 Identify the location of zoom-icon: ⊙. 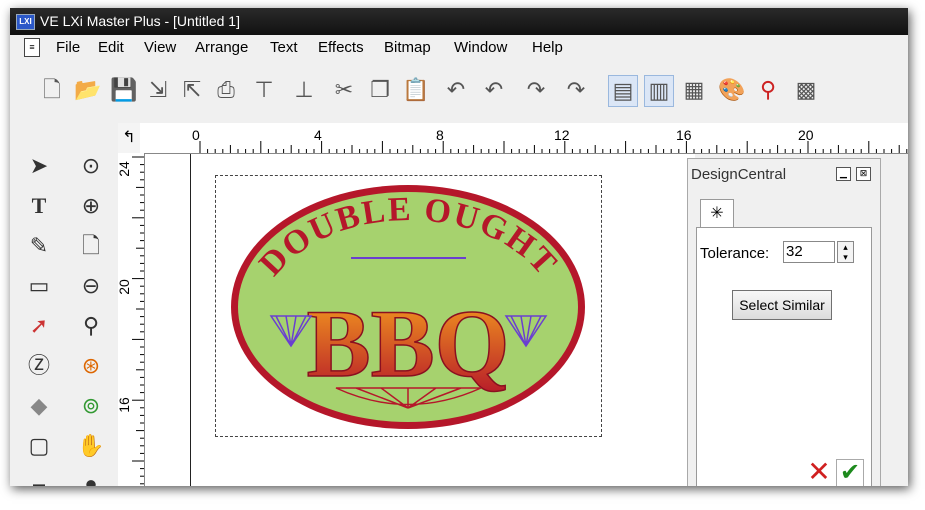
(91, 166).